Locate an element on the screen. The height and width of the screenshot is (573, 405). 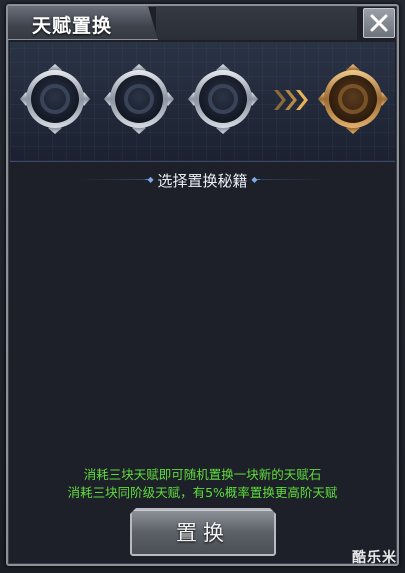
select-secret-book-label: 选择置换秘籍 is located at coordinates (202, 180).